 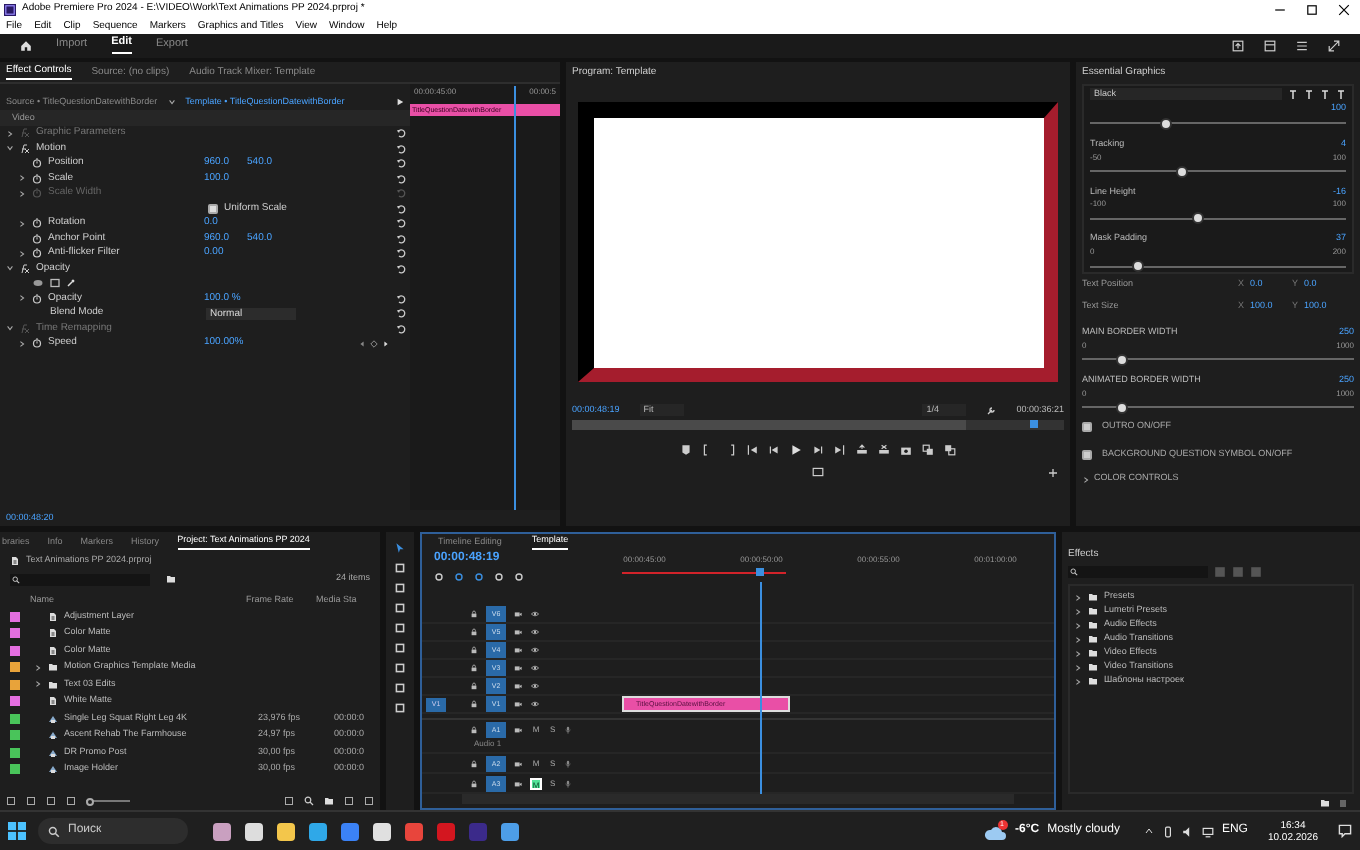 What do you see at coordinates (459, 576) in the screenshot?
I see `snap-icon` at bounding box center [459, 576].